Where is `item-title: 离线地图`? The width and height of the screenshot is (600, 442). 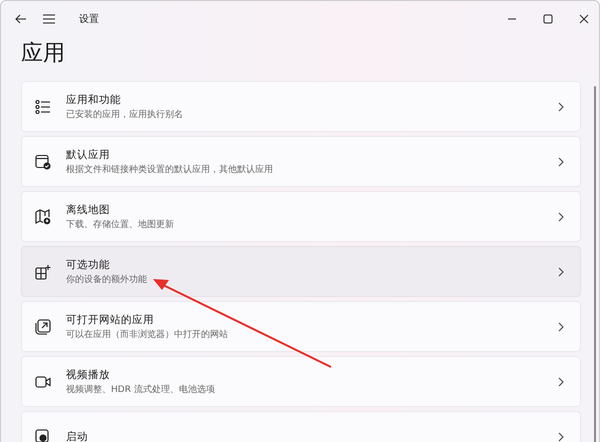 item-title: 离线地图 is located at coordinates (88, 209).